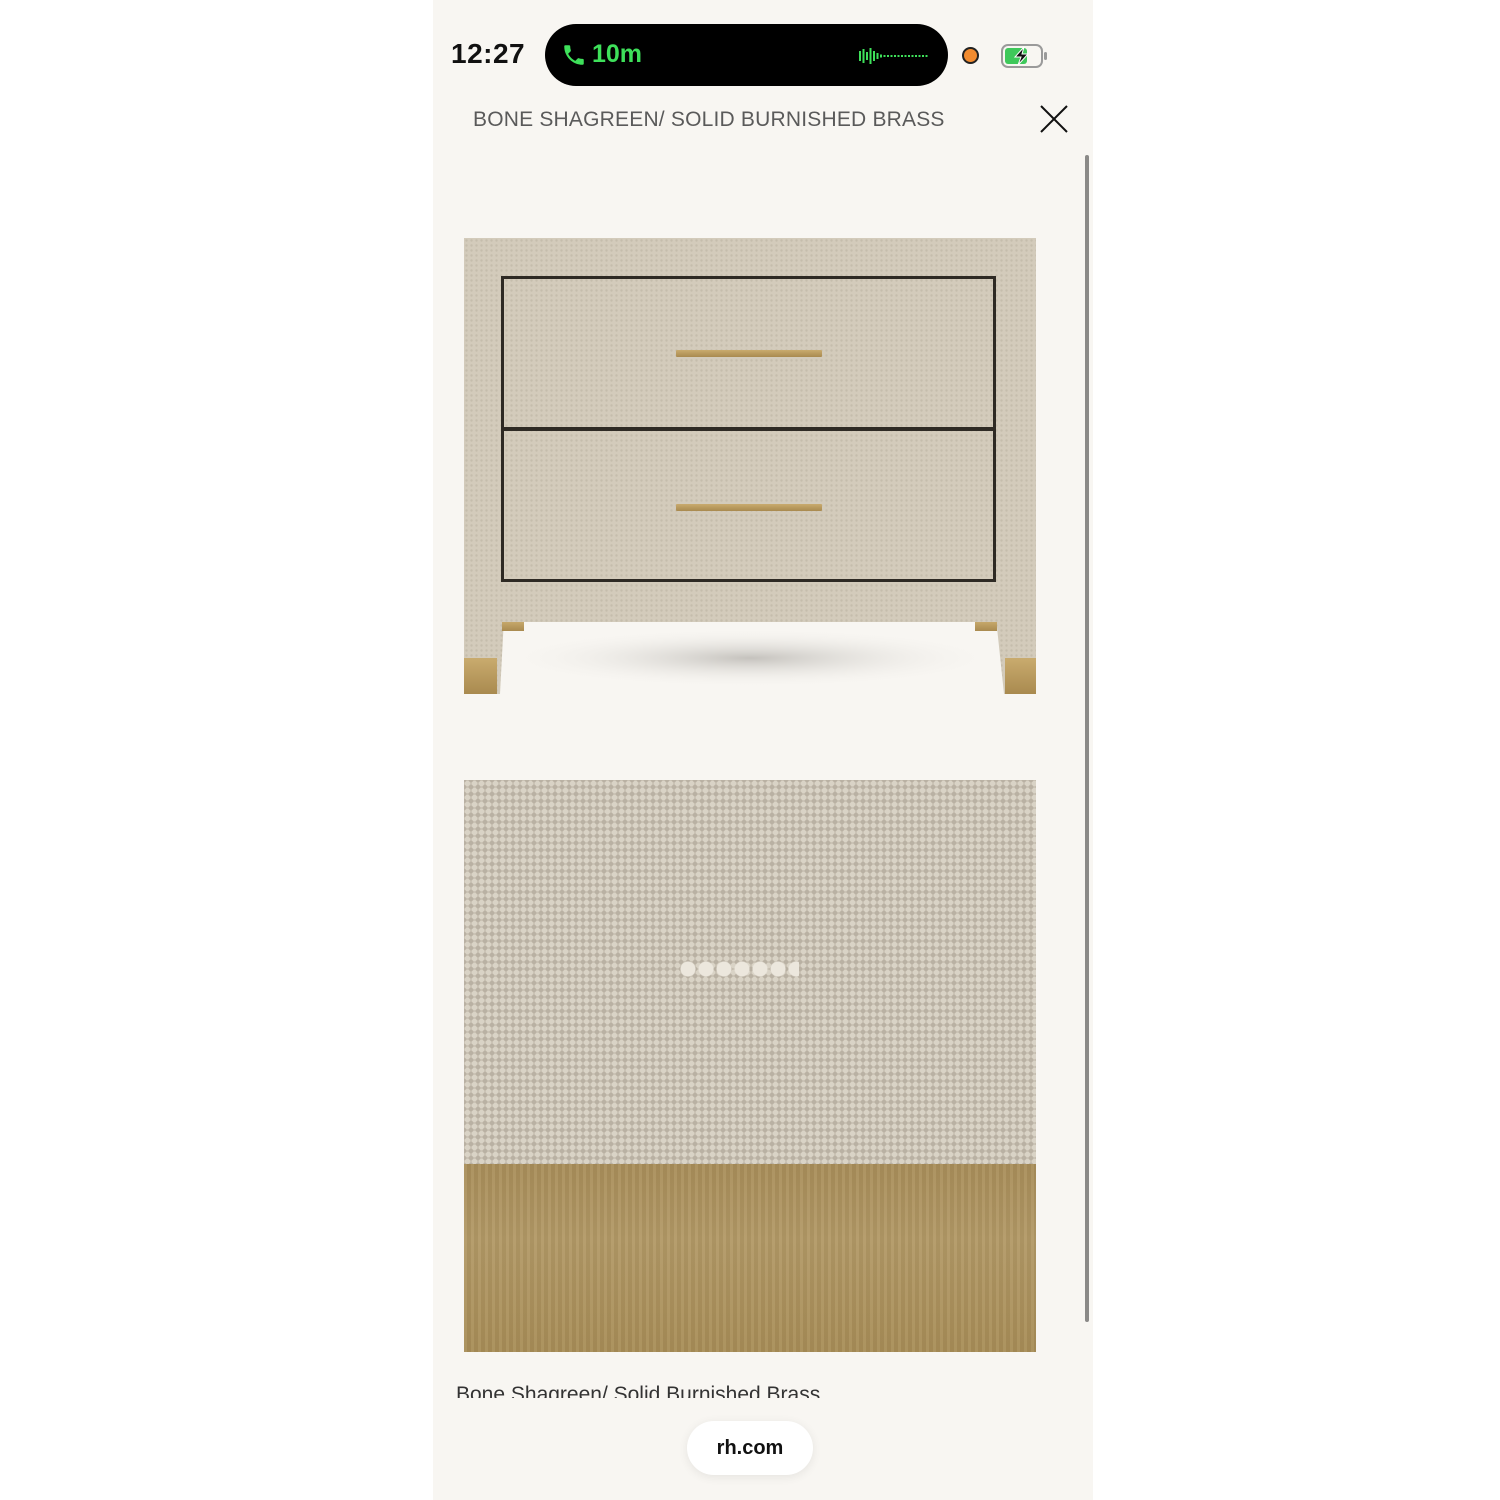 The image size is (1500, 1500). I want to click on audio-waveform-icon, so click(893, 56).